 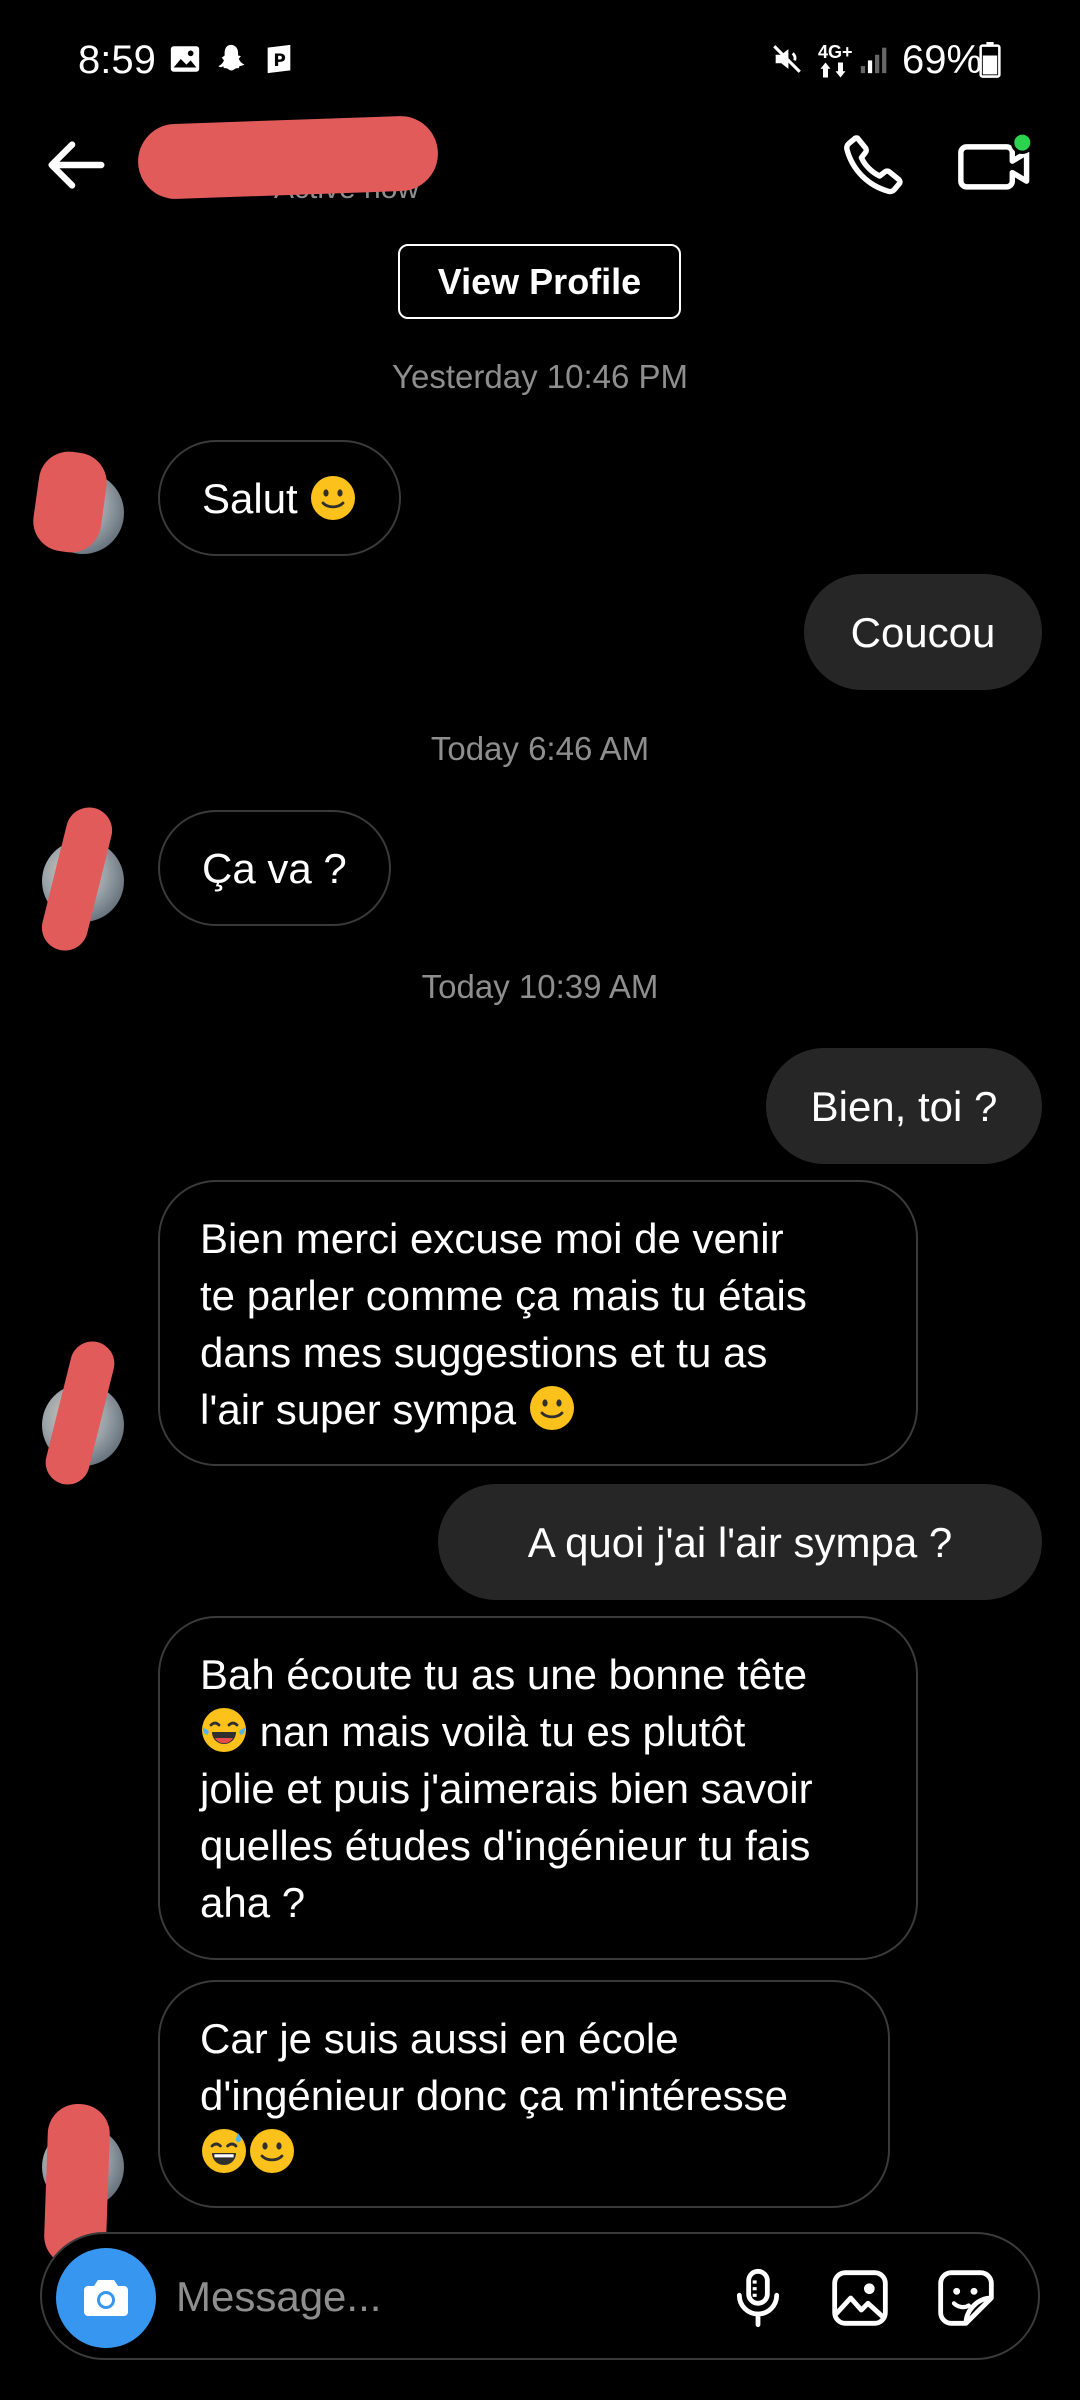 I want to click on message-text: Coucou, so click(x=923, y=632).